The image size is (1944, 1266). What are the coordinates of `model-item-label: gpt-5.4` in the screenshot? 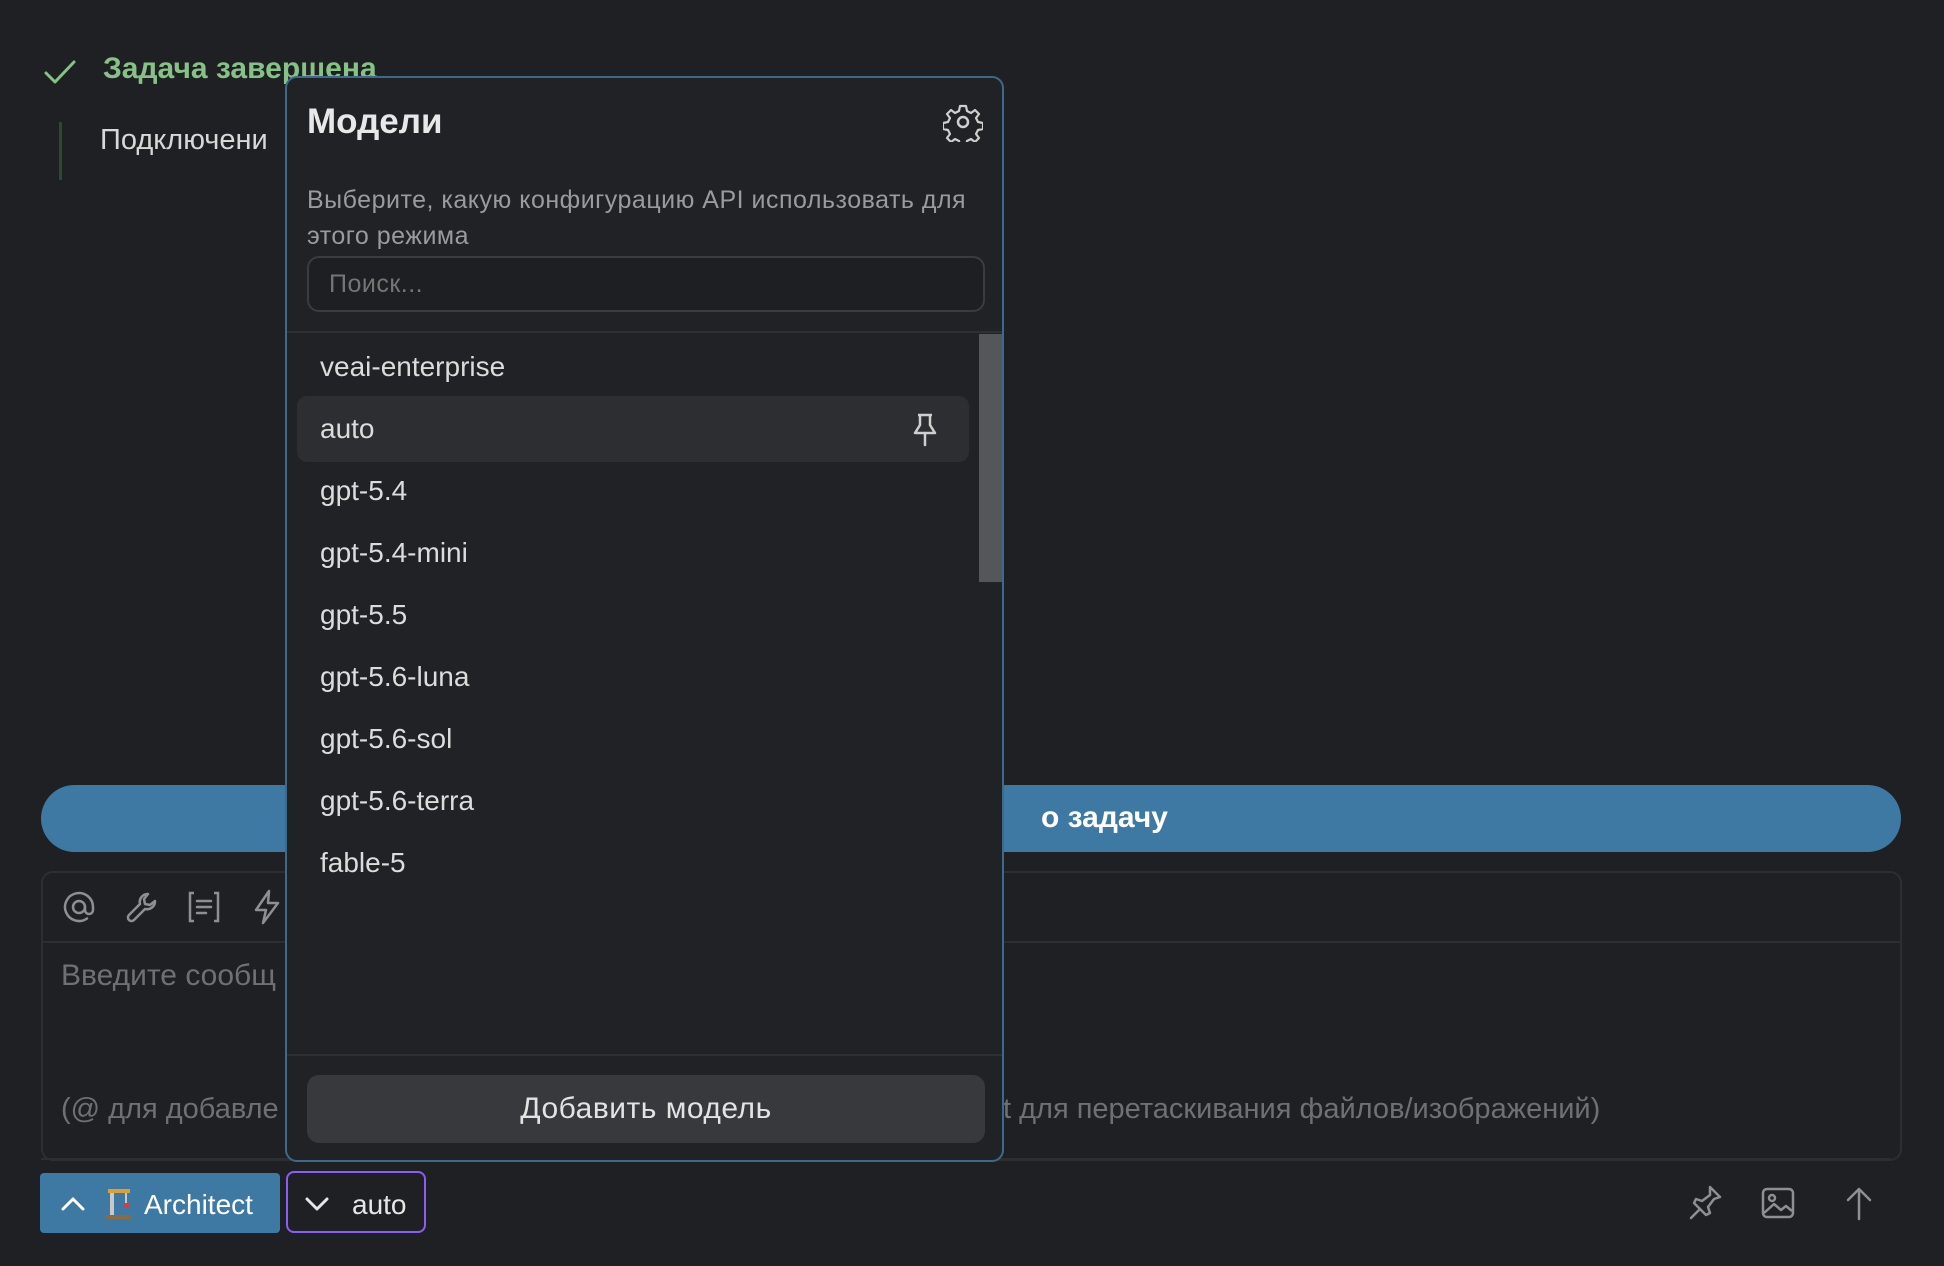 It's located at (364, 490).